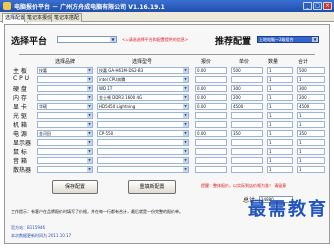  I want to click on row-label: 机 箱, so click(20, 125).